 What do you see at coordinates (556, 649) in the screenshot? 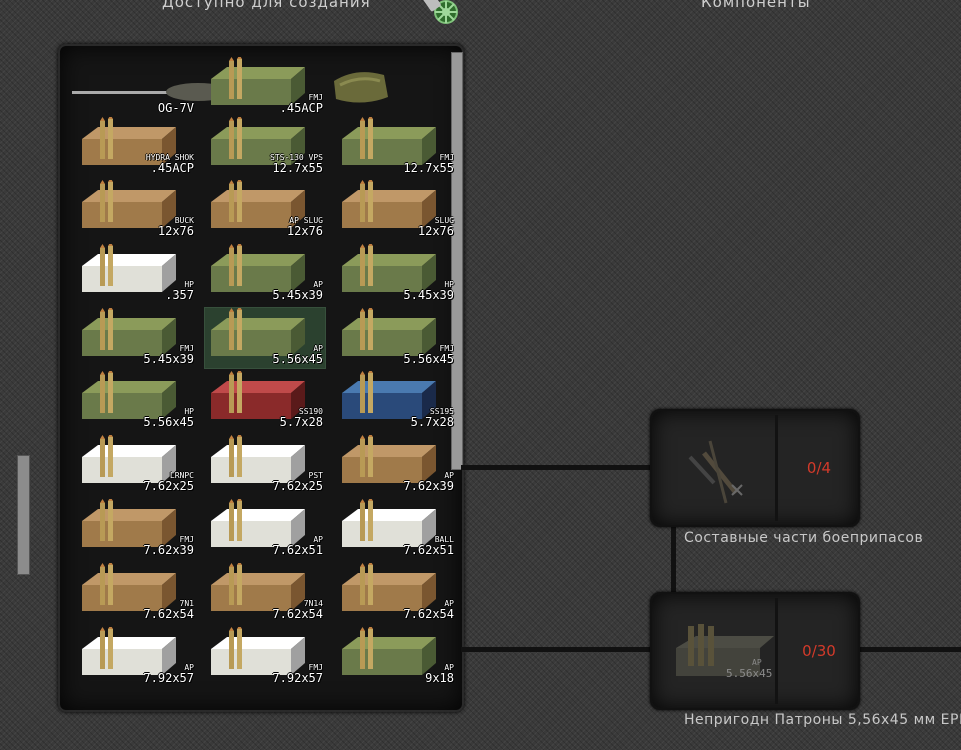
I see `connector-line-lower` at bounding box center [556, 649].